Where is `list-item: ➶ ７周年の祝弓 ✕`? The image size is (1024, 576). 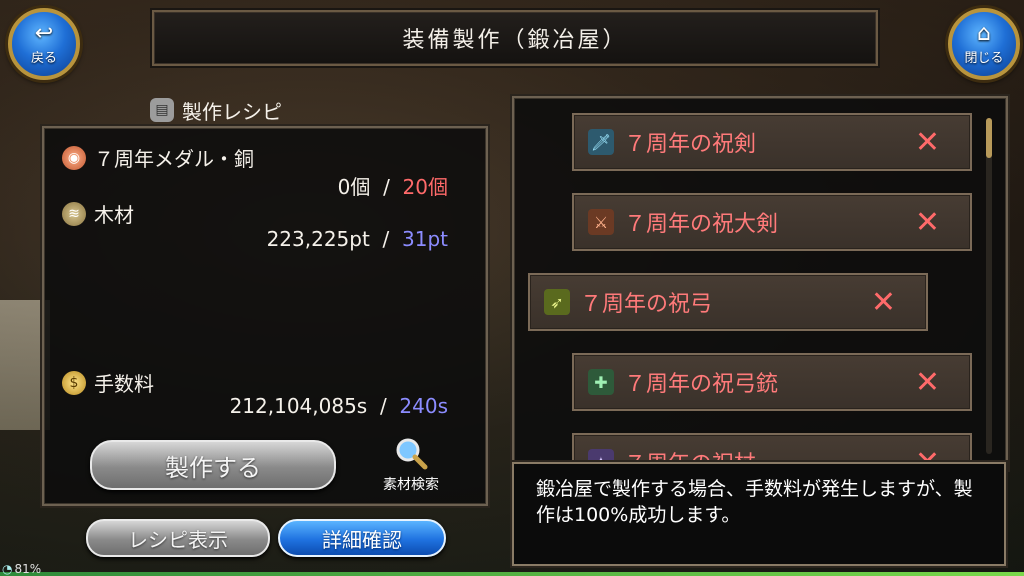
list-item: ➶ ７周年の祝弓 ✕ is located at coordinates (728, 302).